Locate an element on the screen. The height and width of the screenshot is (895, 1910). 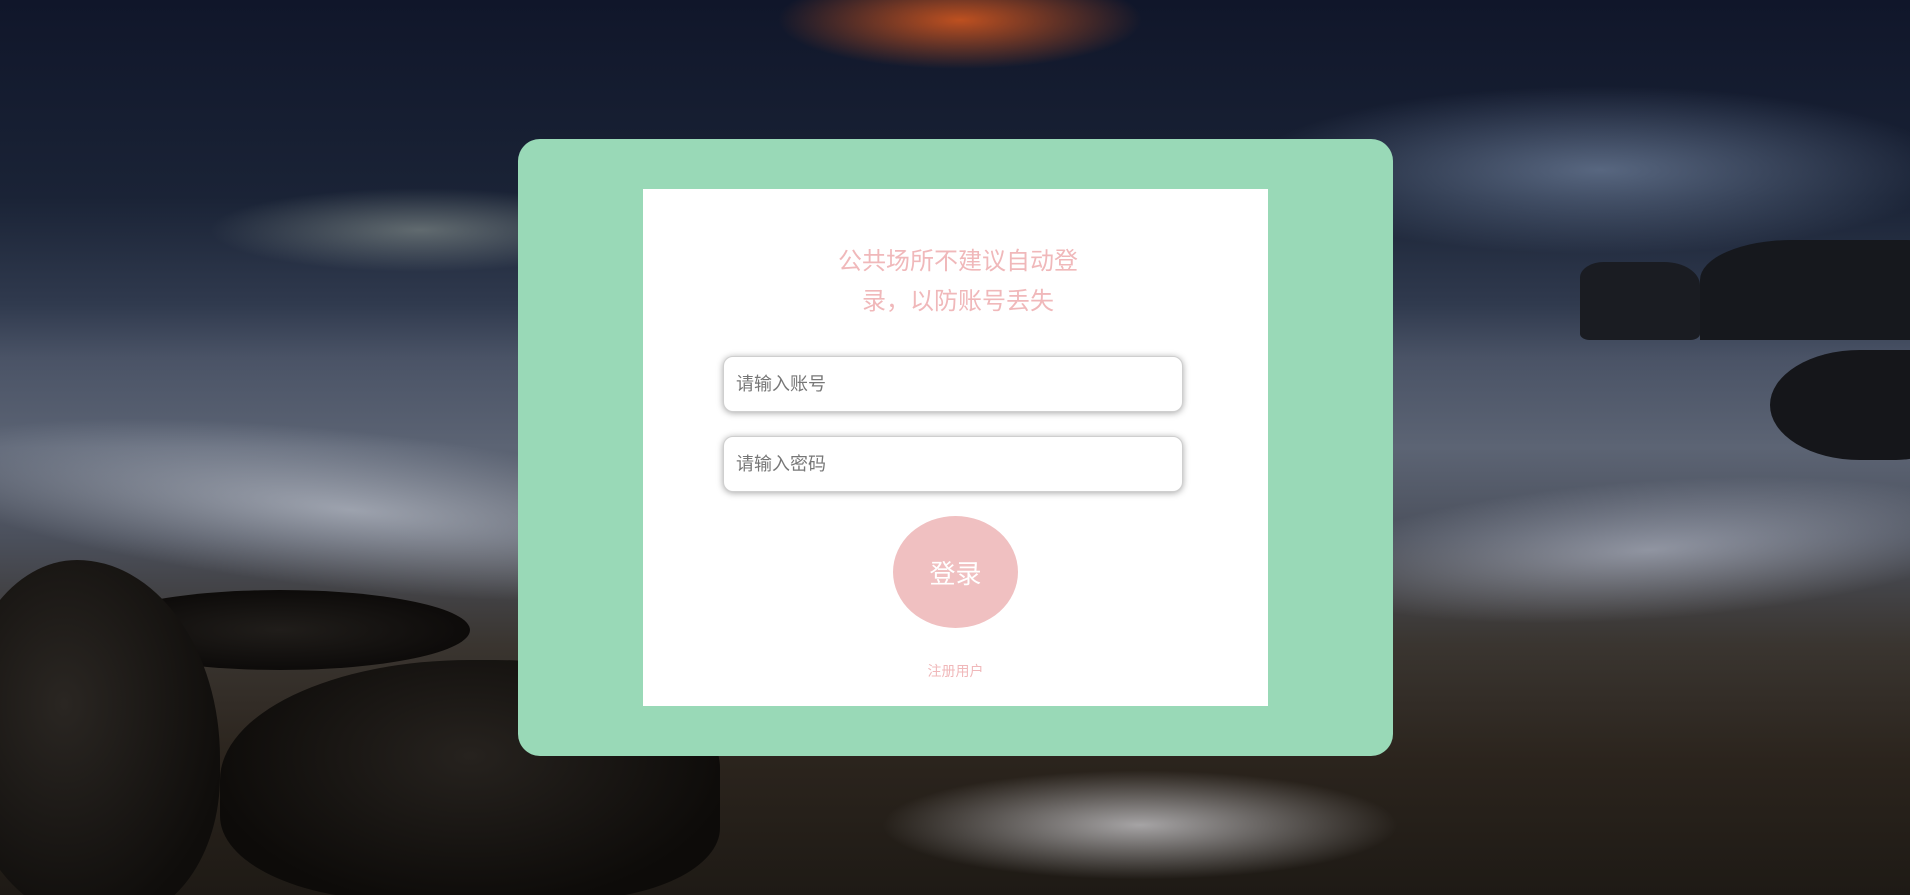
login-button: 登录 is located at coordinates (955, 572).